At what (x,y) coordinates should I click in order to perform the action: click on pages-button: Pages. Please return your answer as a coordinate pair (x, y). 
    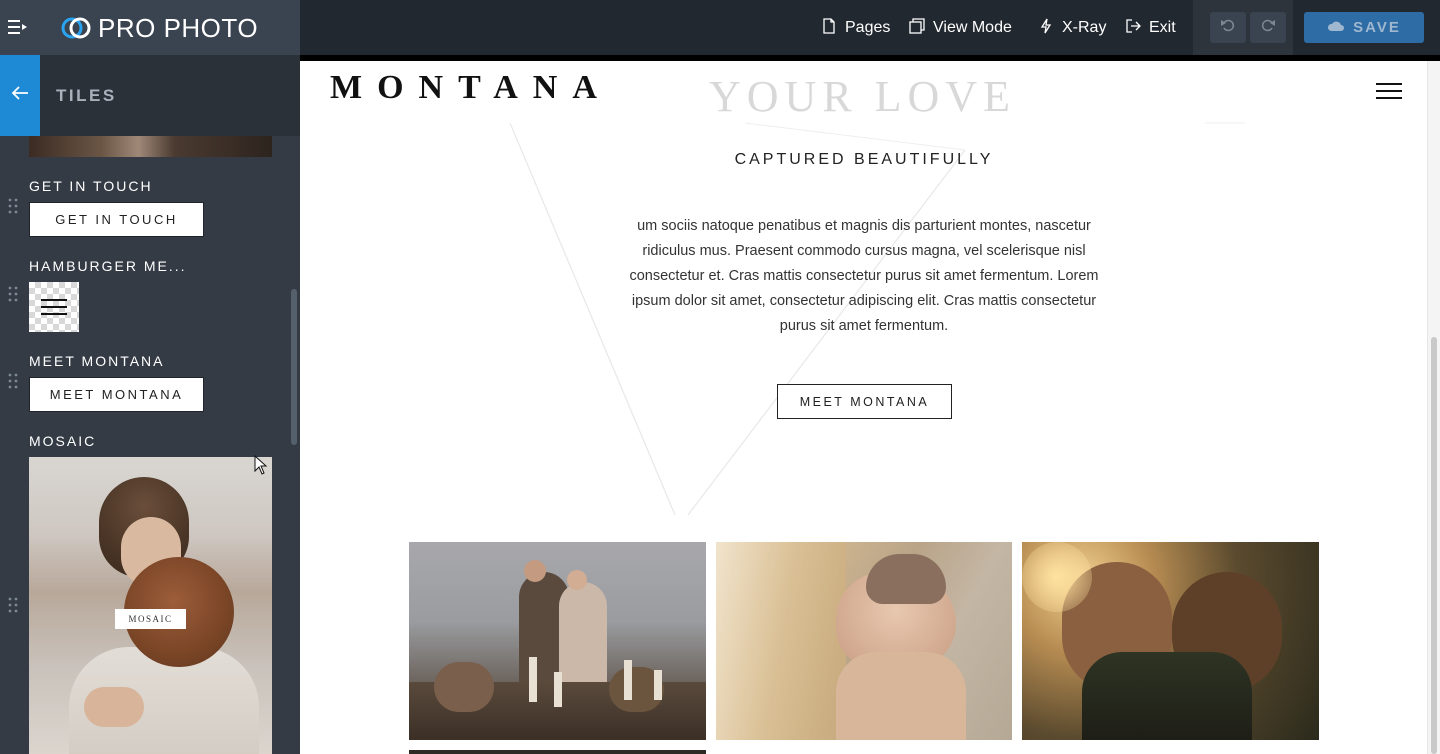
    Looking at the image, I should click on (855, 28).